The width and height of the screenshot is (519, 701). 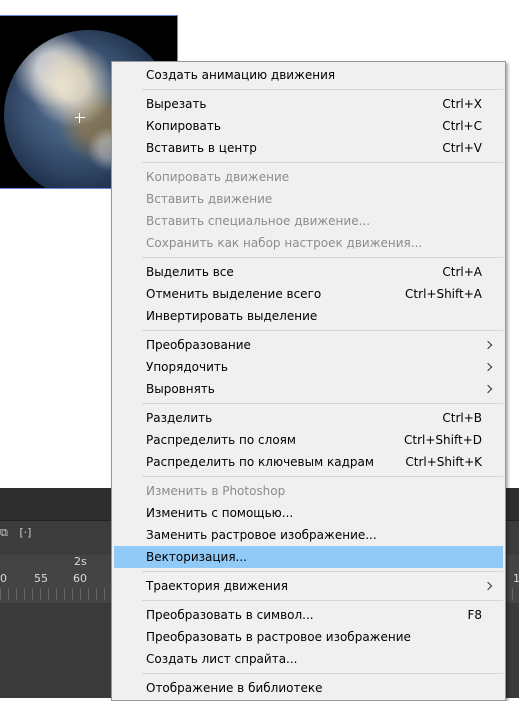 I want to click on time-marker: 2s, so click(x=80, y=561).